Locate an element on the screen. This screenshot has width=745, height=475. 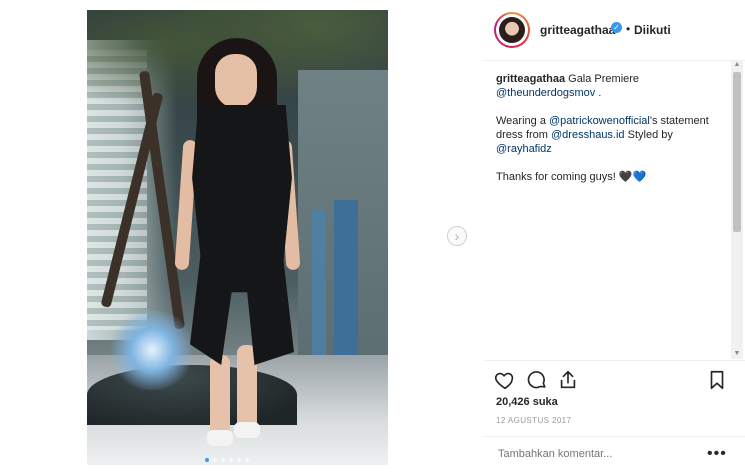
mention-link: @dresshaus.id is located at coordinates (588, 135).